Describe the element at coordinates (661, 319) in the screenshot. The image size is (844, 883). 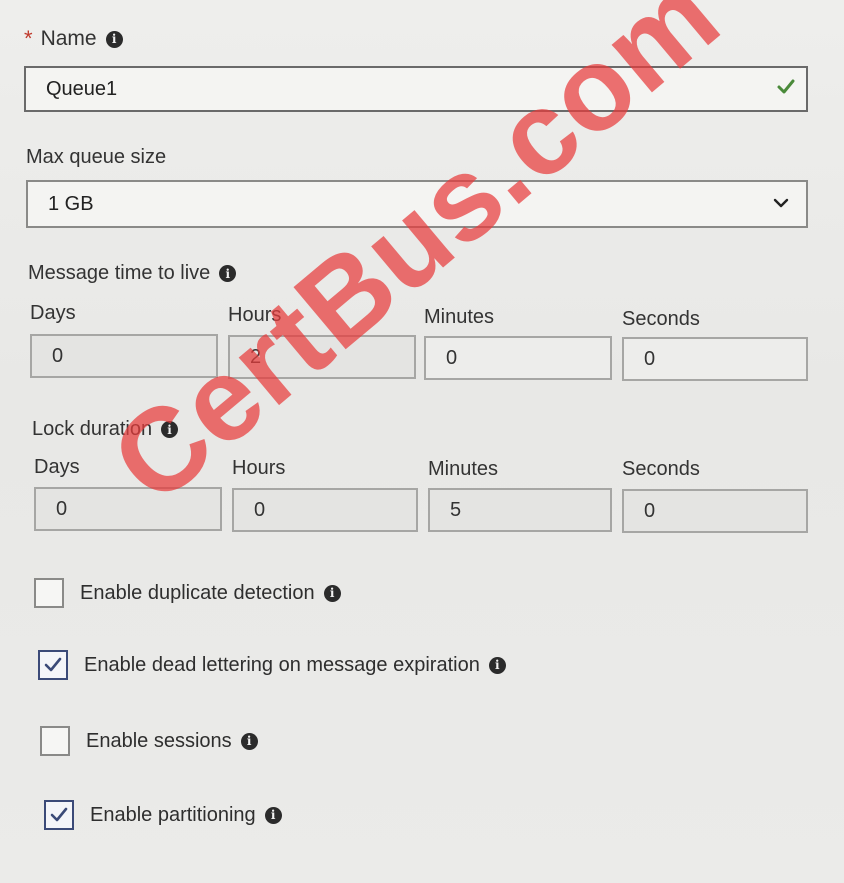
I see `ttl-seconds-label: Seconds` at that location.